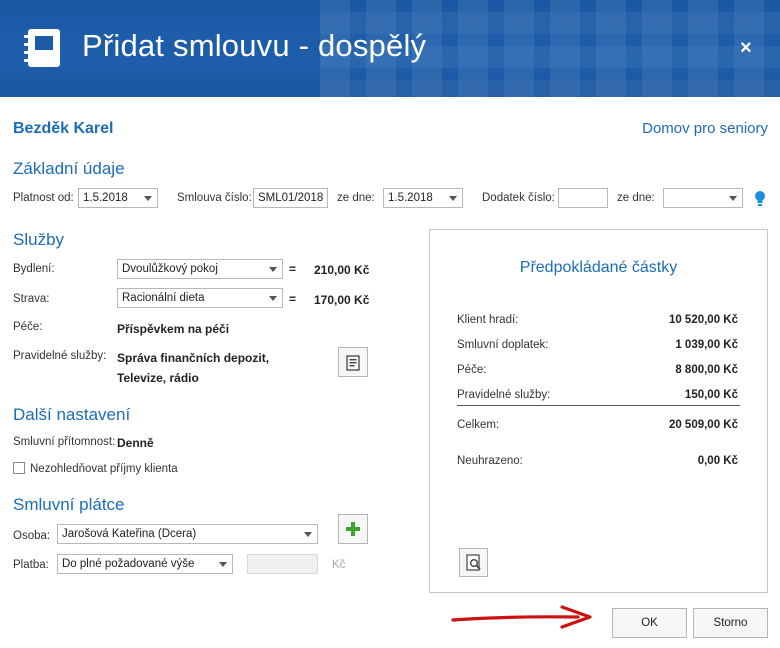 This screenshot has height=648, width=780. What do you see at coordinates (342, 300) in the screenshot?
I see `food-price: 170,00 Kč` at bounding box center [342, 300].